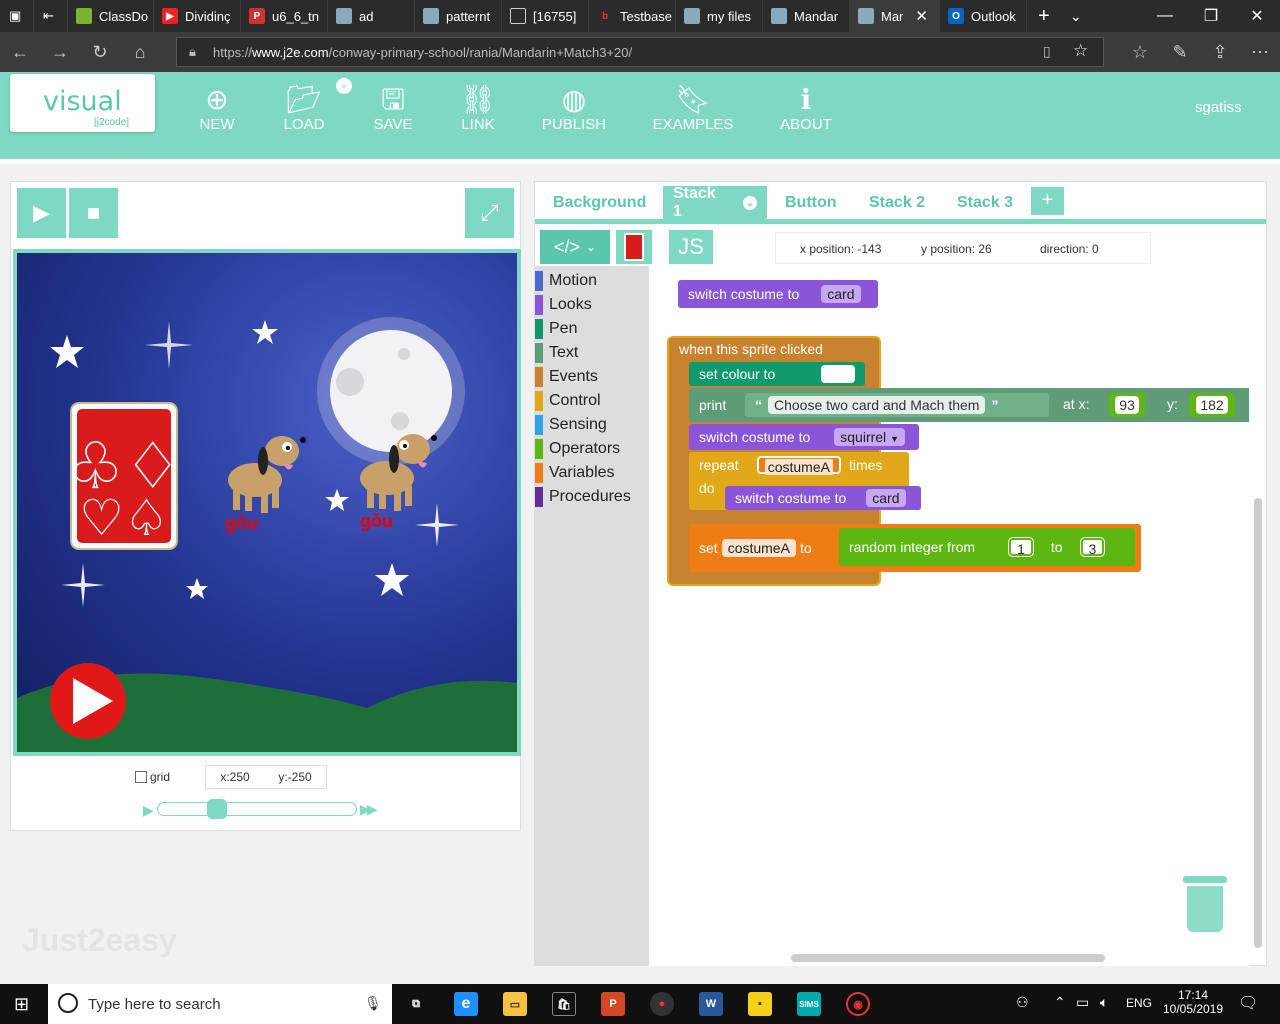 The height and width of the screenshot is (1024, 1280). I want to click on category-variables: Variables, so click(575, 473).